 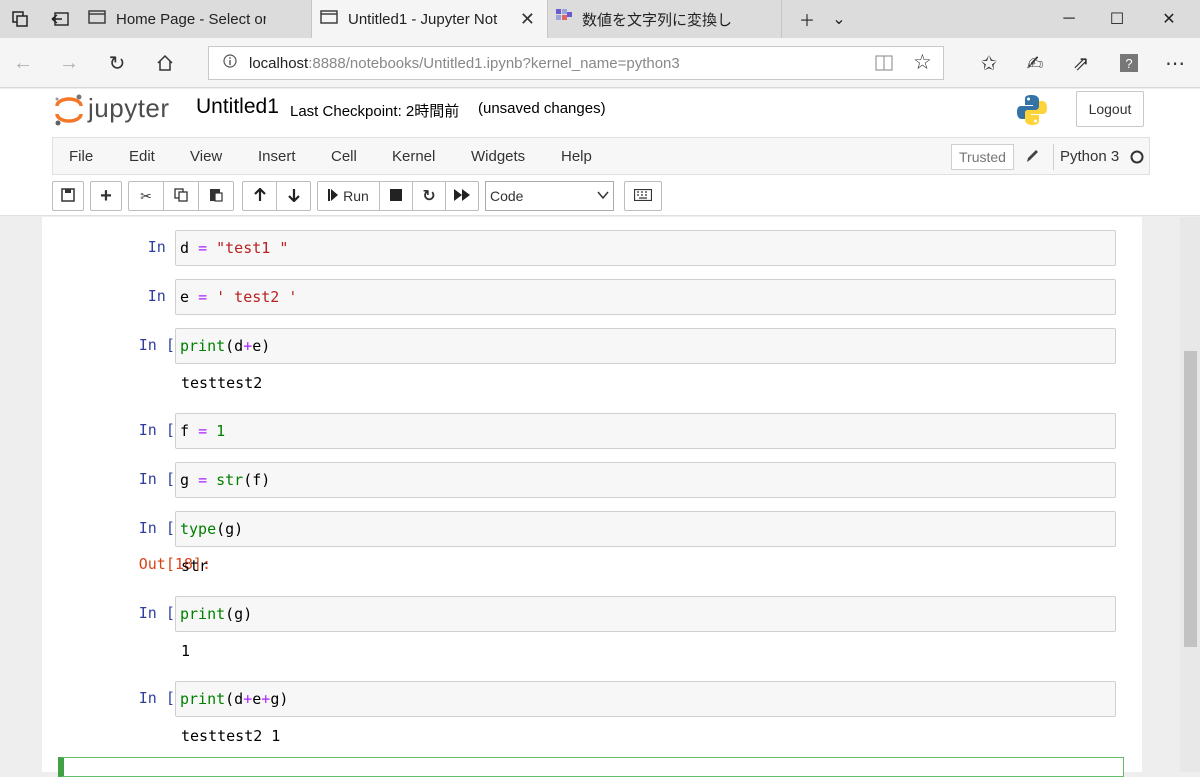 I want to click on menu-file: File, so click(x=81, y=156).